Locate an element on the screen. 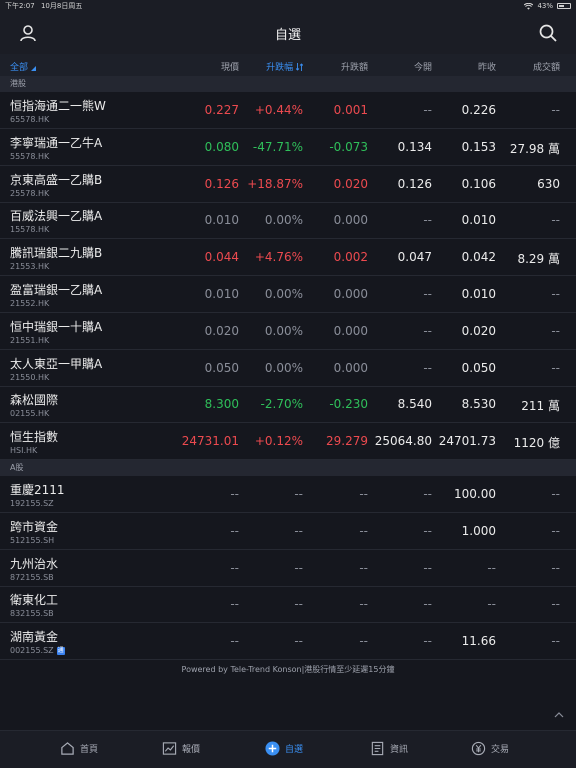  price-cell: 0.126 is located at coordinates (221, 183).